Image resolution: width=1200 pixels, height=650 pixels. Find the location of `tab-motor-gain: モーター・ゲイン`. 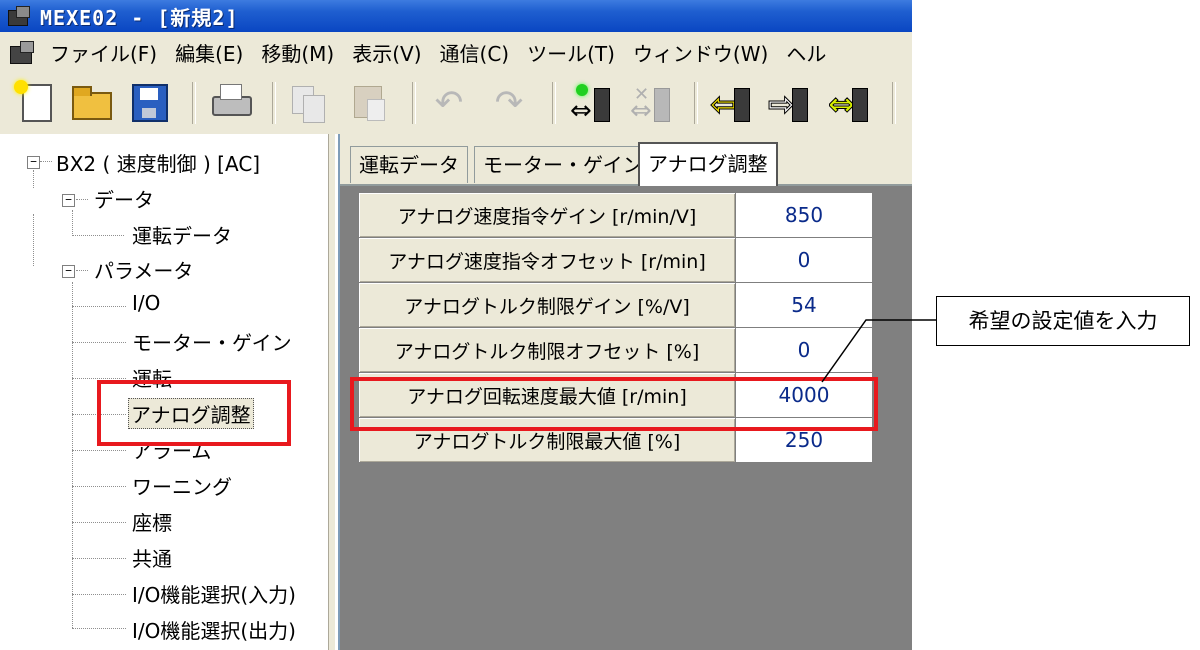

tab-motor-gain: モーター・ゲイン is located at coordinates (563, 164).